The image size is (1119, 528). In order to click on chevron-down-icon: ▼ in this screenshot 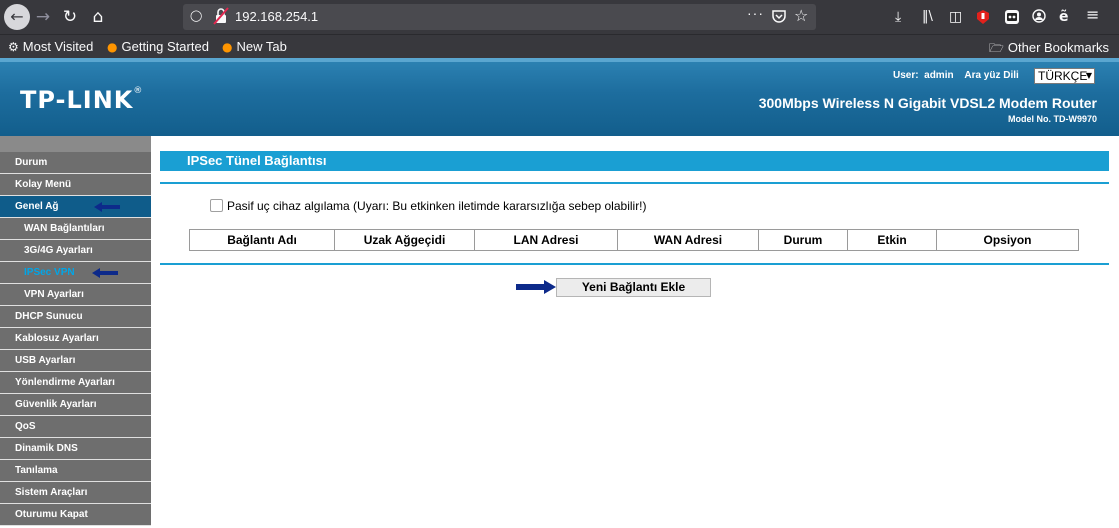, I will do `click(1088, 75)`.